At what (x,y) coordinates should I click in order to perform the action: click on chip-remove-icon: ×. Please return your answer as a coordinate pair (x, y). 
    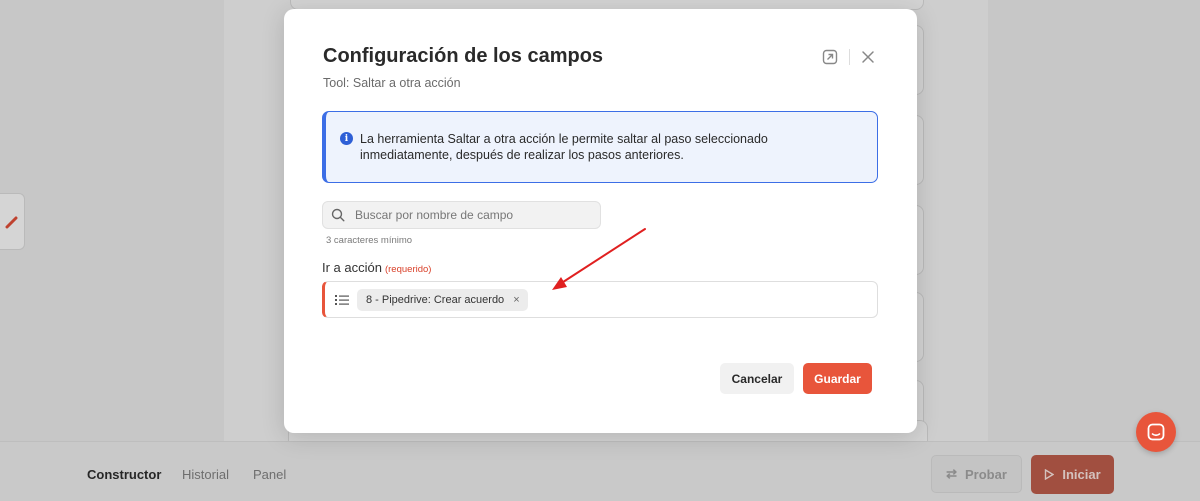
    Looking at the image, I should click on (516, 300).